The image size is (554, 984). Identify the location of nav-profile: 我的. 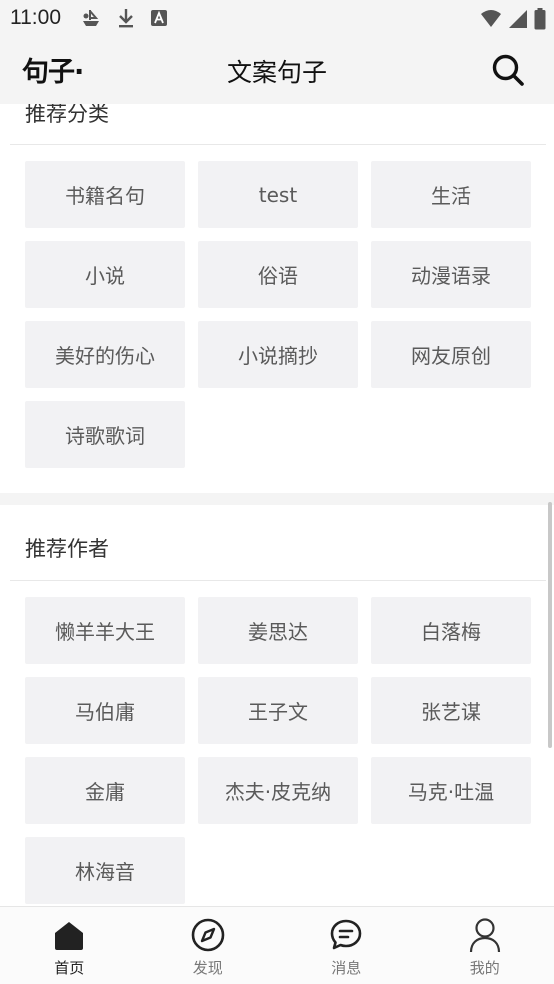
(485, 945).